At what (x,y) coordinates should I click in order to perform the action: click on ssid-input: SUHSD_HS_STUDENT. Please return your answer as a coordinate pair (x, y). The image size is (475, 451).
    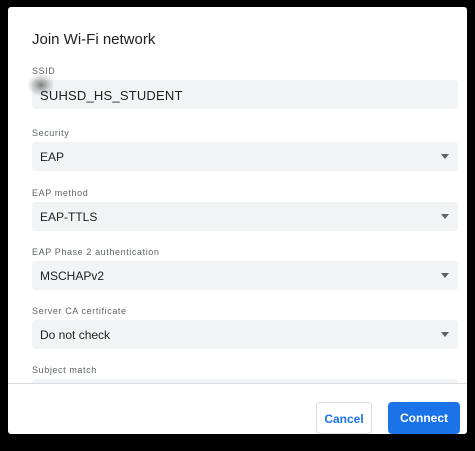
    Looking at the image, I should click on (243, 91).